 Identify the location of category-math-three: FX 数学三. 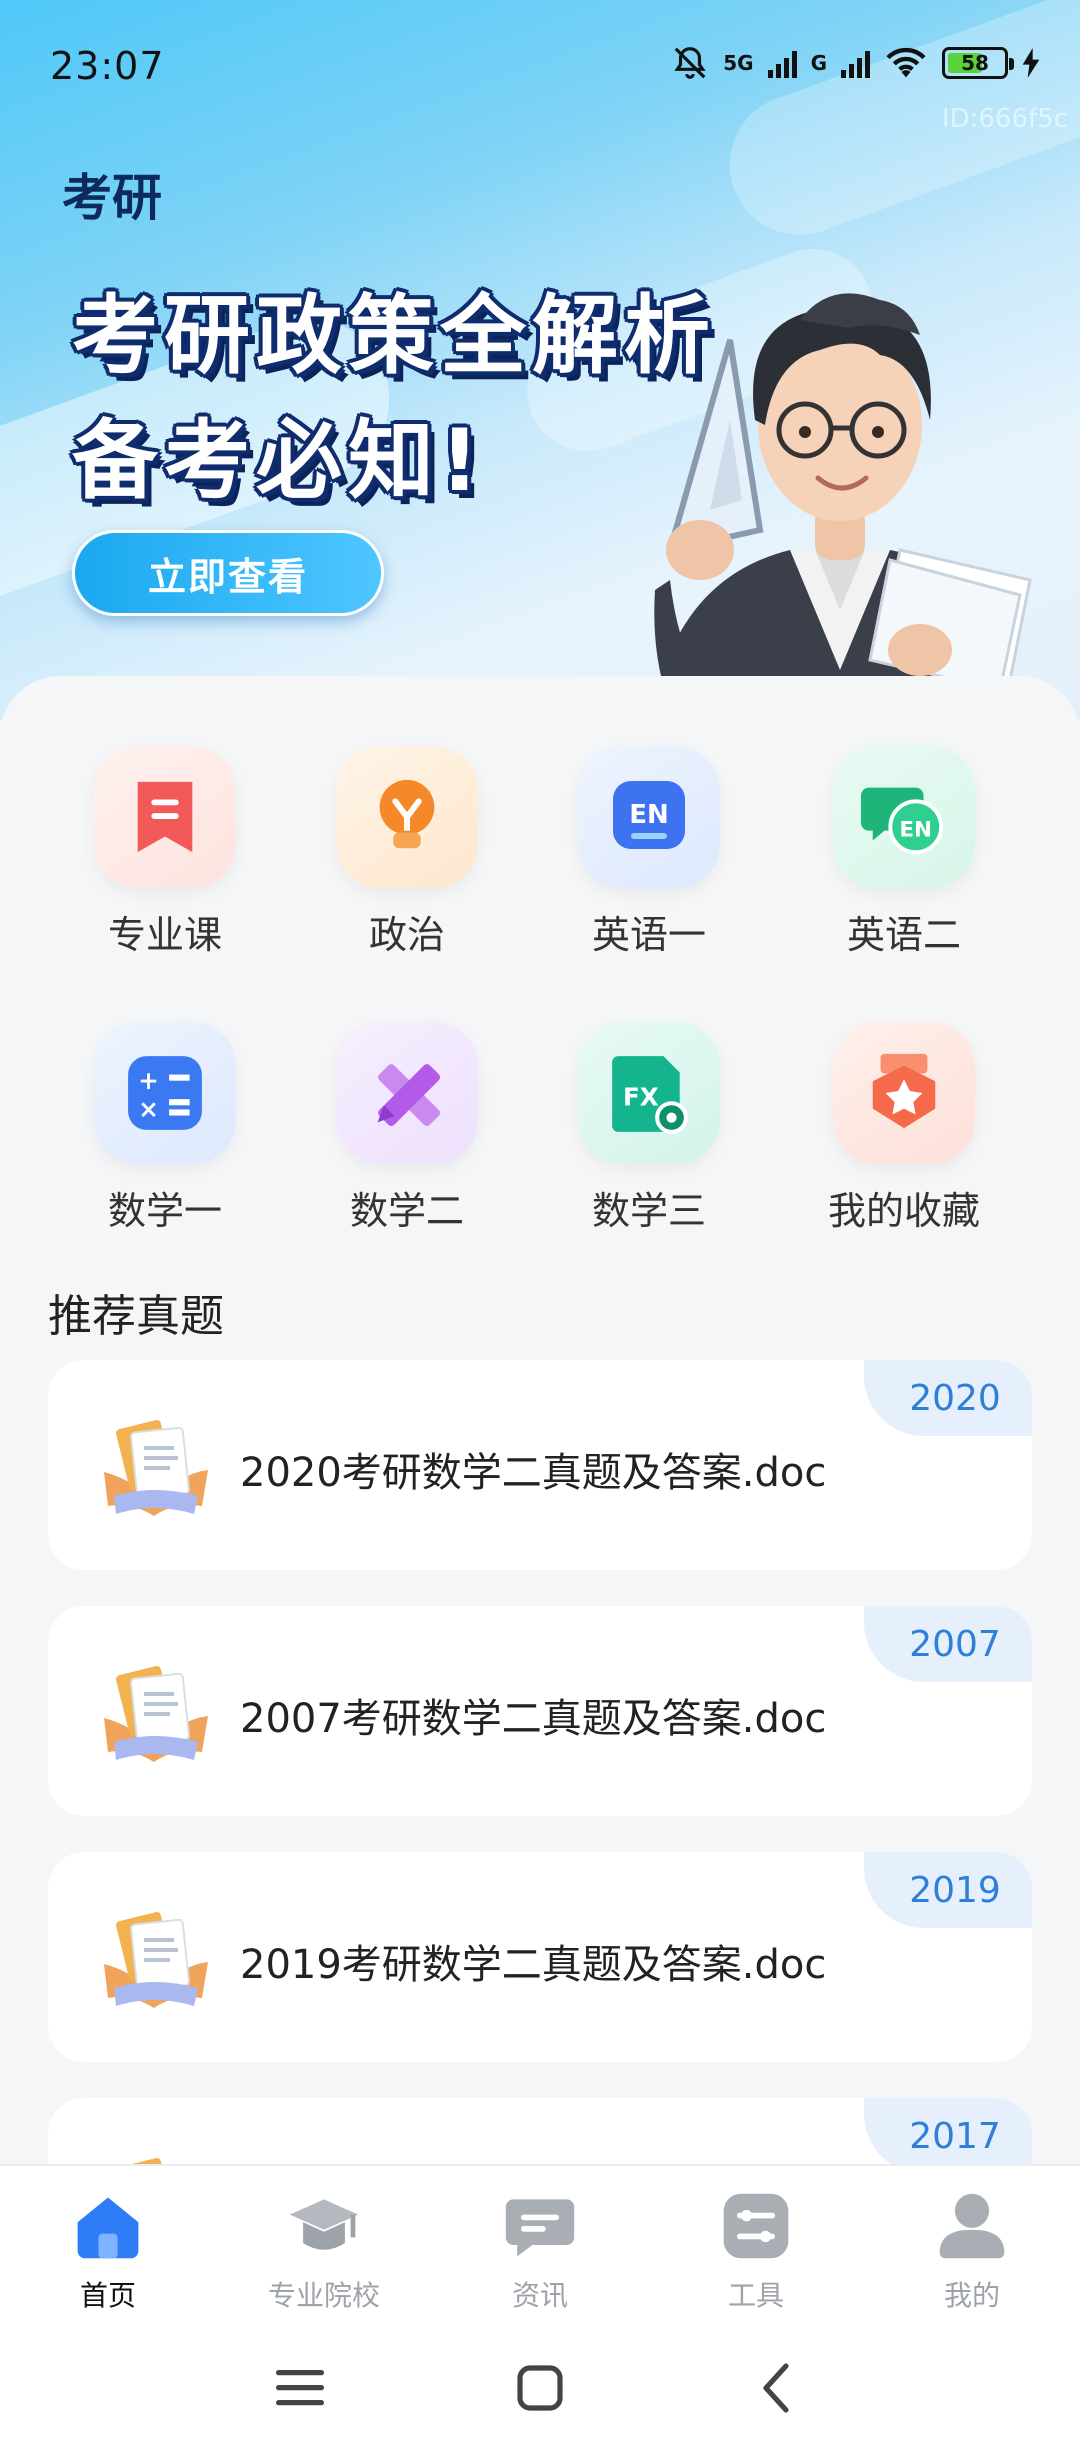
(649, 1128).